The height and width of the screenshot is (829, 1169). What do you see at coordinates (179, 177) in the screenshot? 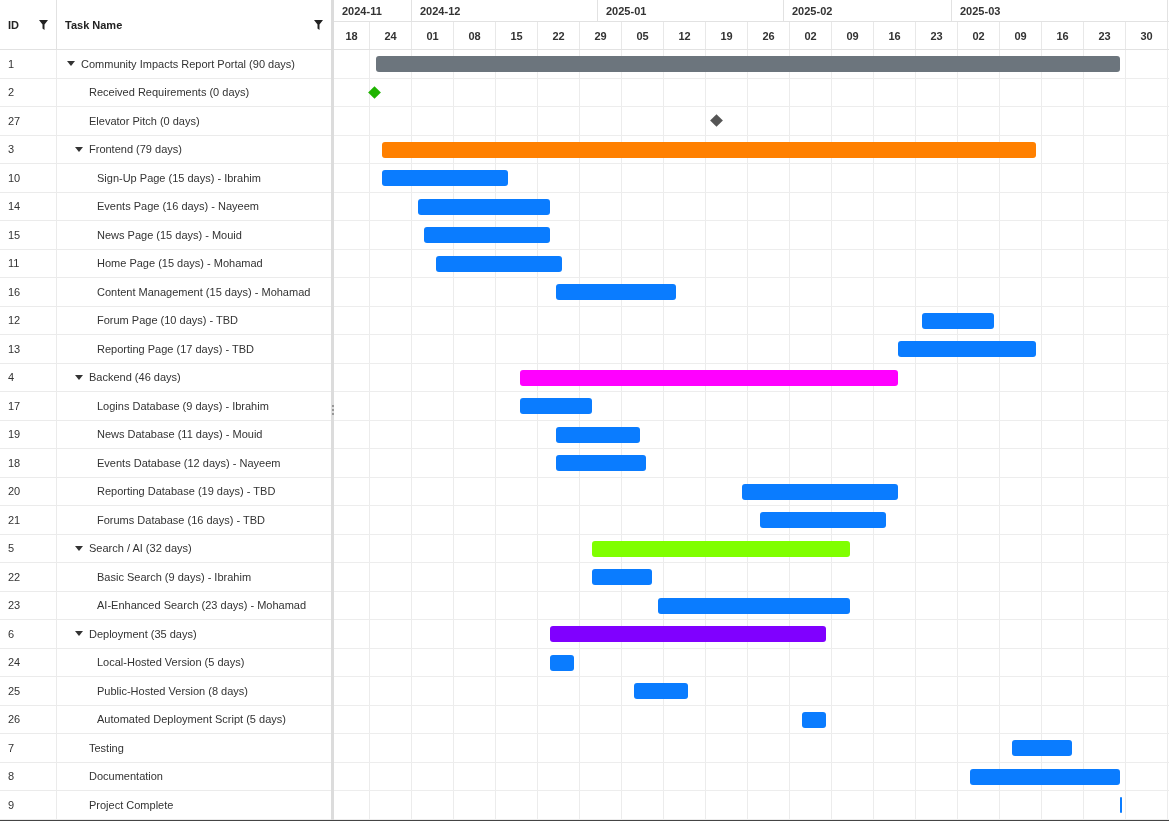
I see `task-name: Sign-Up Page (15 days) - Ibrahim` at bounding box center [179, 177].